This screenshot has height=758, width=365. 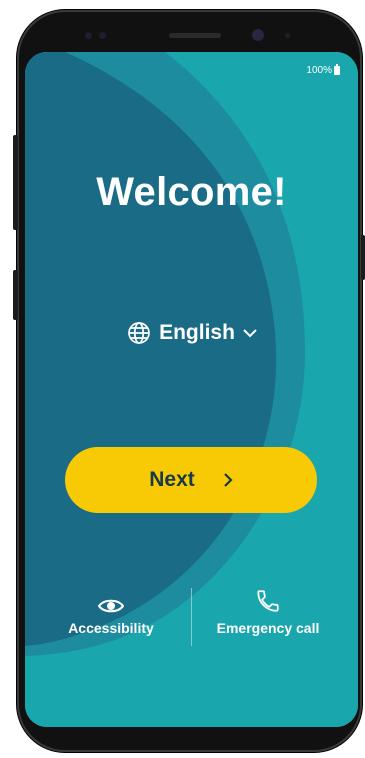 I want to click on power-button, so click(x=363, y=257).